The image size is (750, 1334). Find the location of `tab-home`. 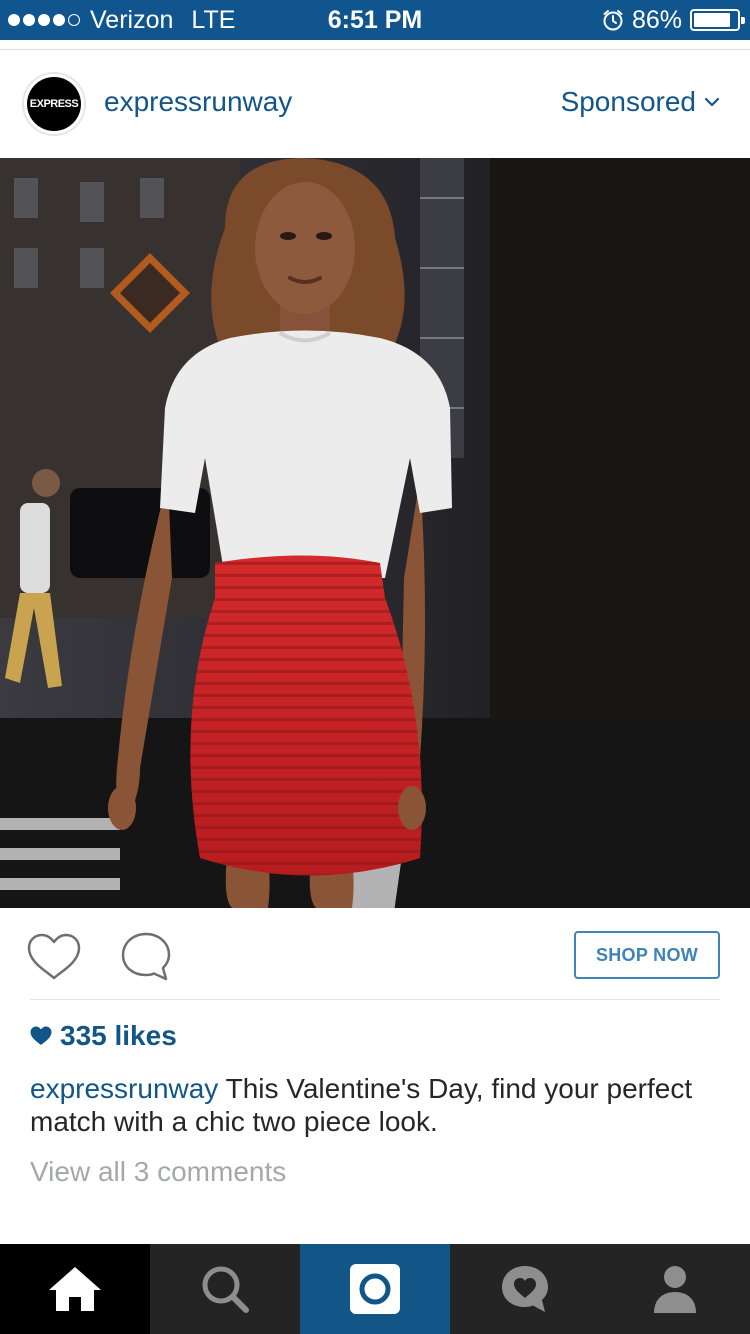

tab-home is located at coordinates (75, 1289).